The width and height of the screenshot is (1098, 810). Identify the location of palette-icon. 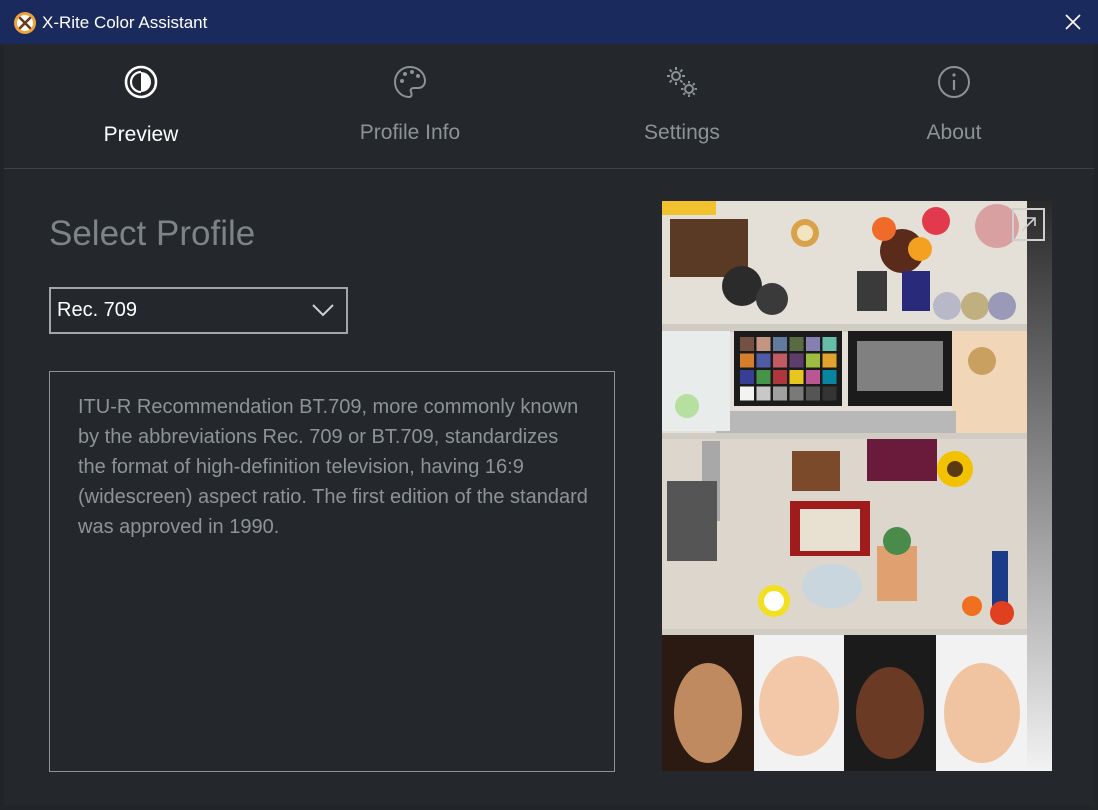
(410, 82).